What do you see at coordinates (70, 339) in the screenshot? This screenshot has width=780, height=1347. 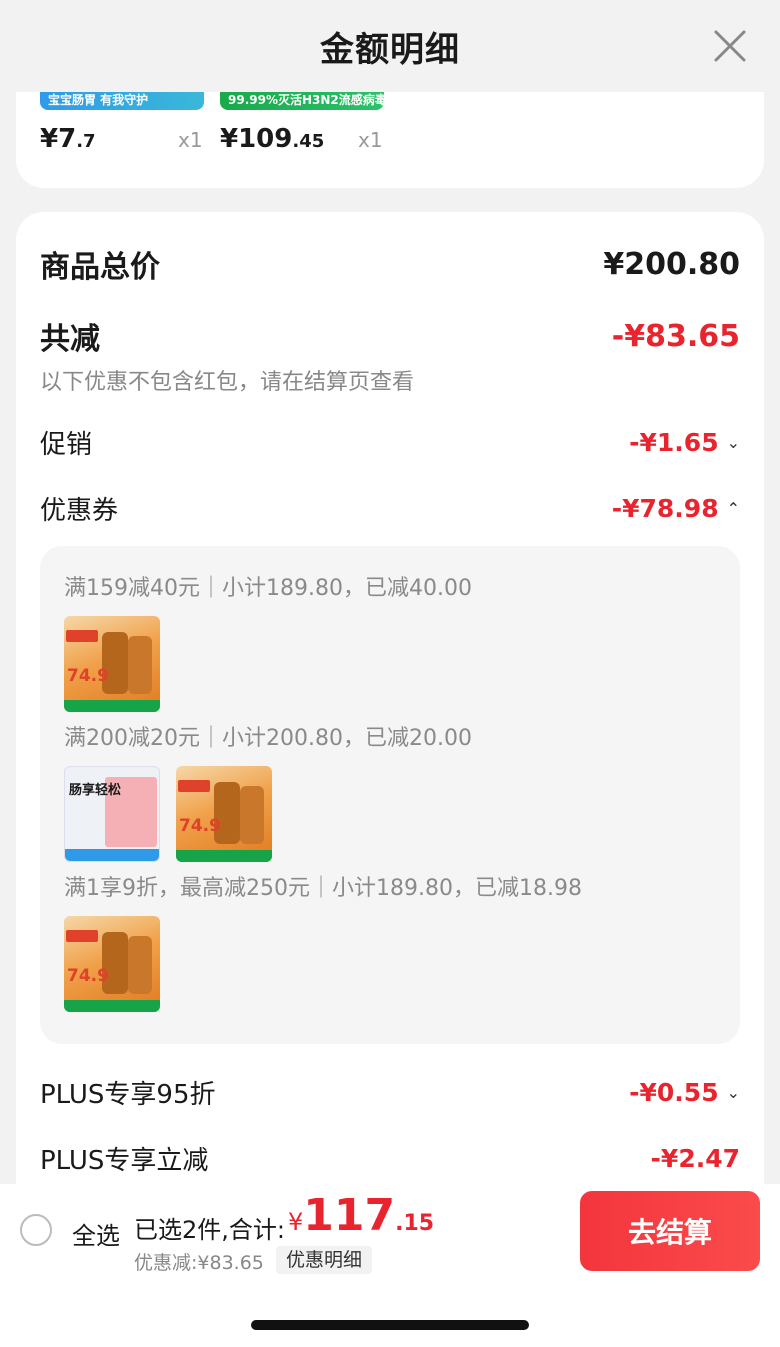 I see `total-discount-label: 共减` at bounding box center [70, 339].